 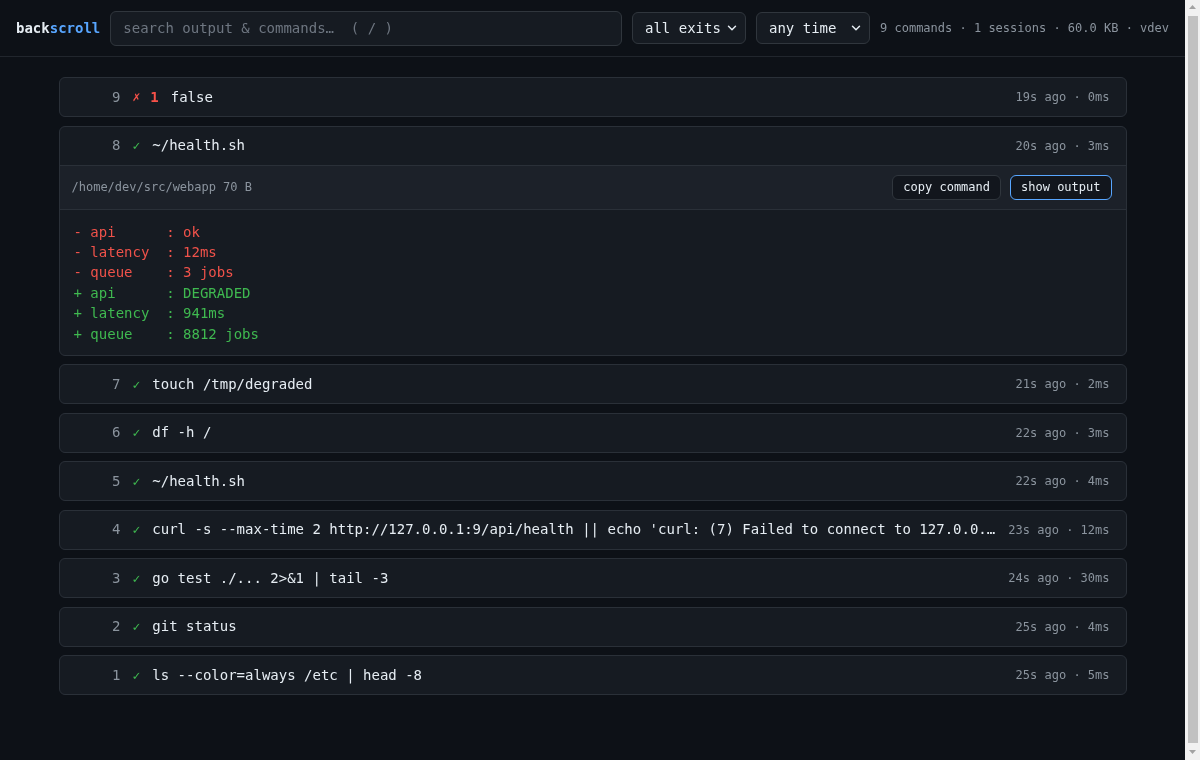 What do you see at coordinates (166, 334) in the screenshot?
I see `output-line: + queue : 8812 jobs` at bounding box center [166, 334].